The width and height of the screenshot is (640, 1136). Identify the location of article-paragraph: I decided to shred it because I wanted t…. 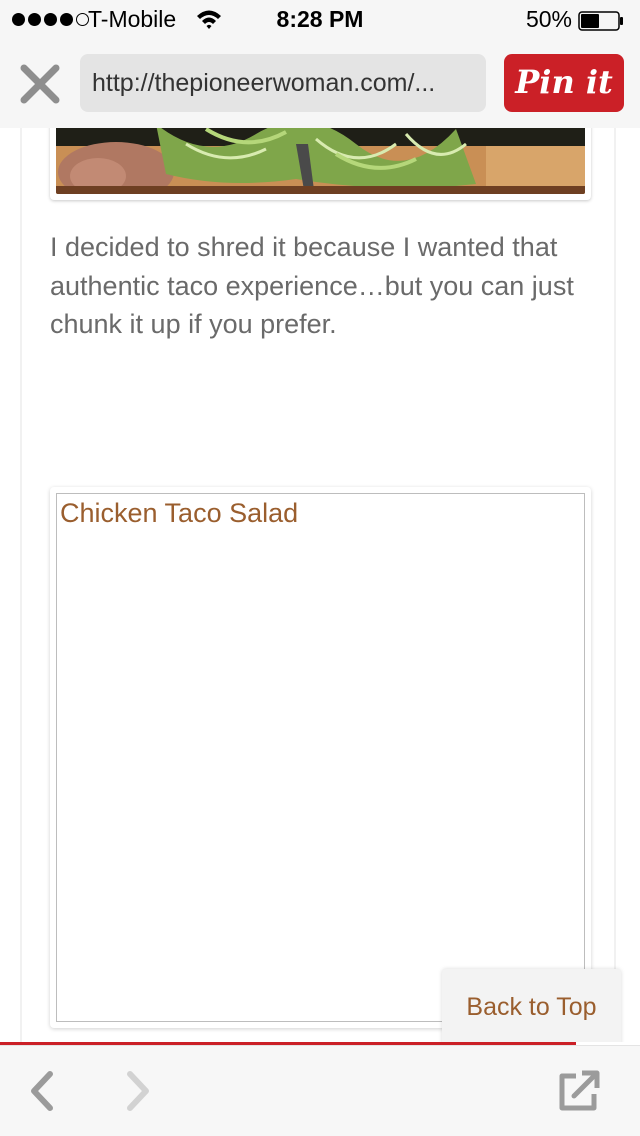
(312, 285).